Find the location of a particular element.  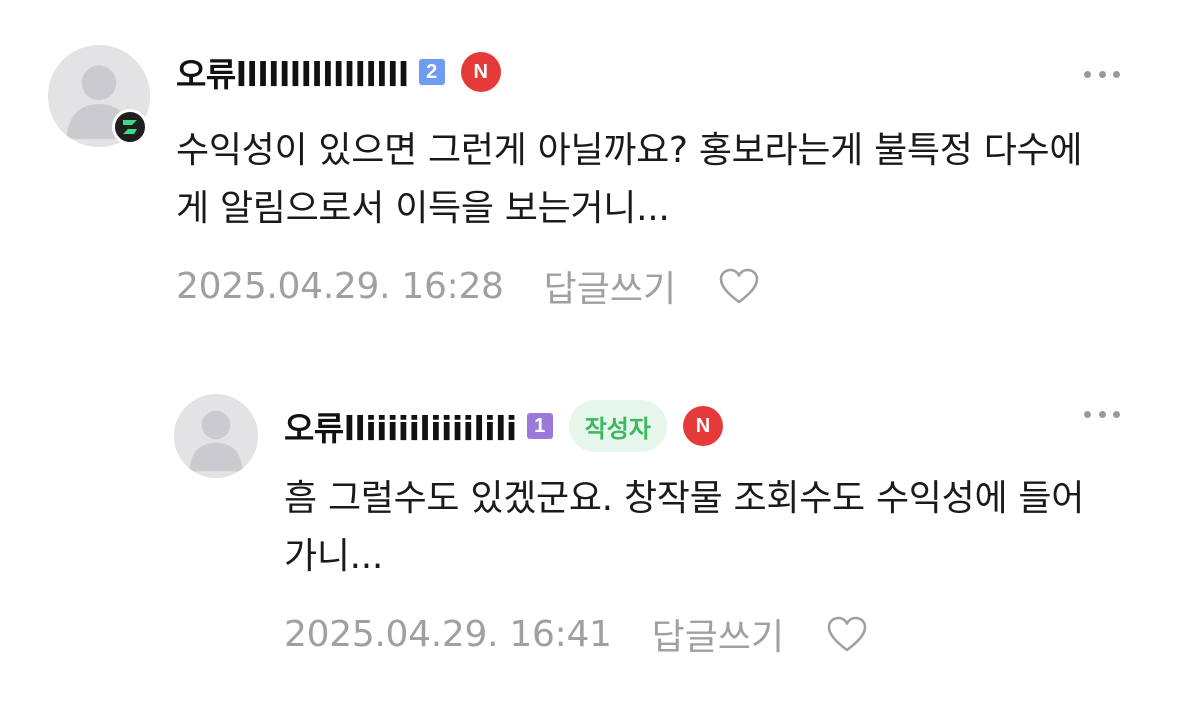

person-silhouette-icon is located at coordinates (216, 436).